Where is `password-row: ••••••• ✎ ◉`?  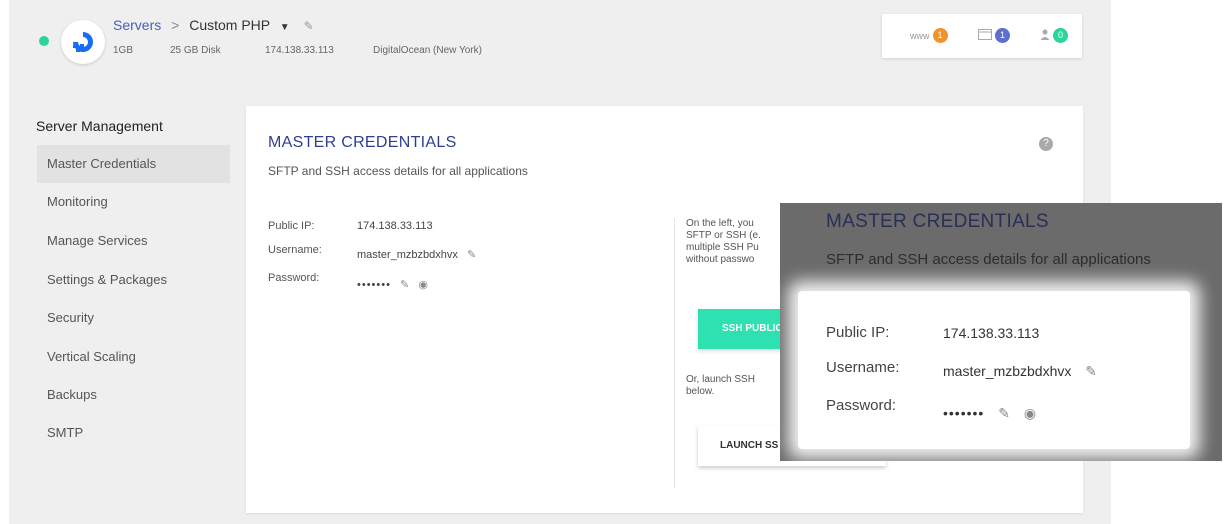
password-row: ••••••• ✎ ◉ is located at coordinates (392, 284).